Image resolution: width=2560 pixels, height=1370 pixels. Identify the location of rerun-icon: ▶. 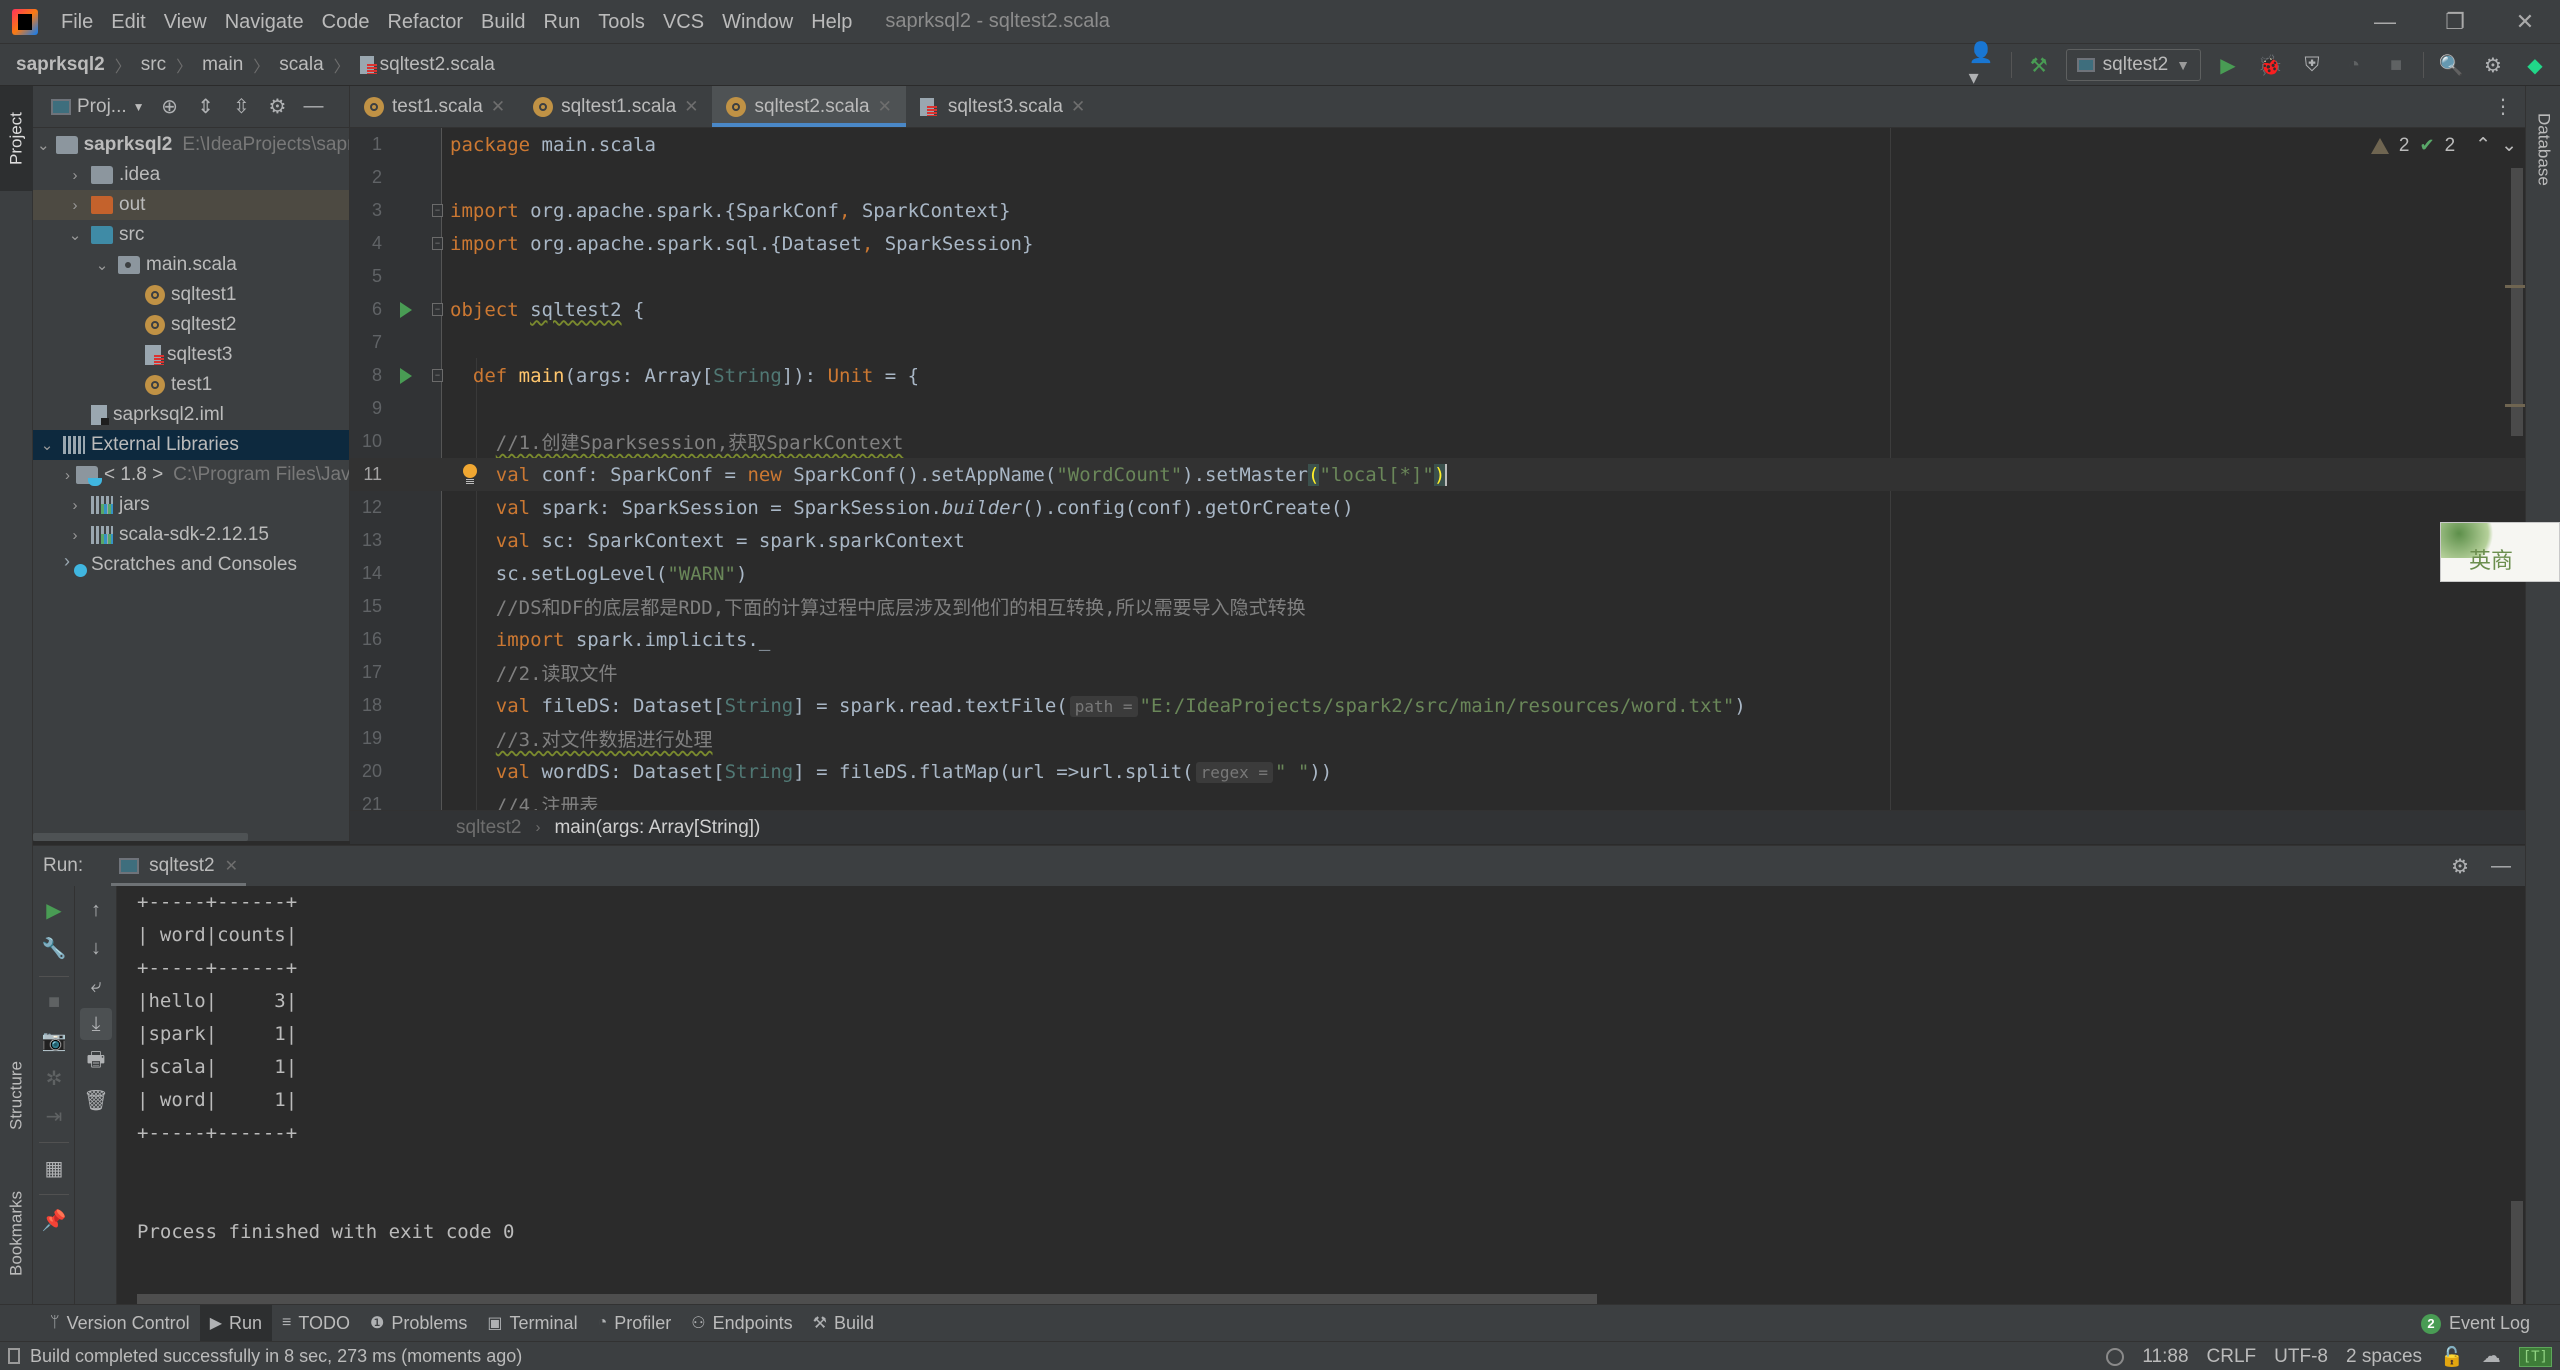
(54, 910).